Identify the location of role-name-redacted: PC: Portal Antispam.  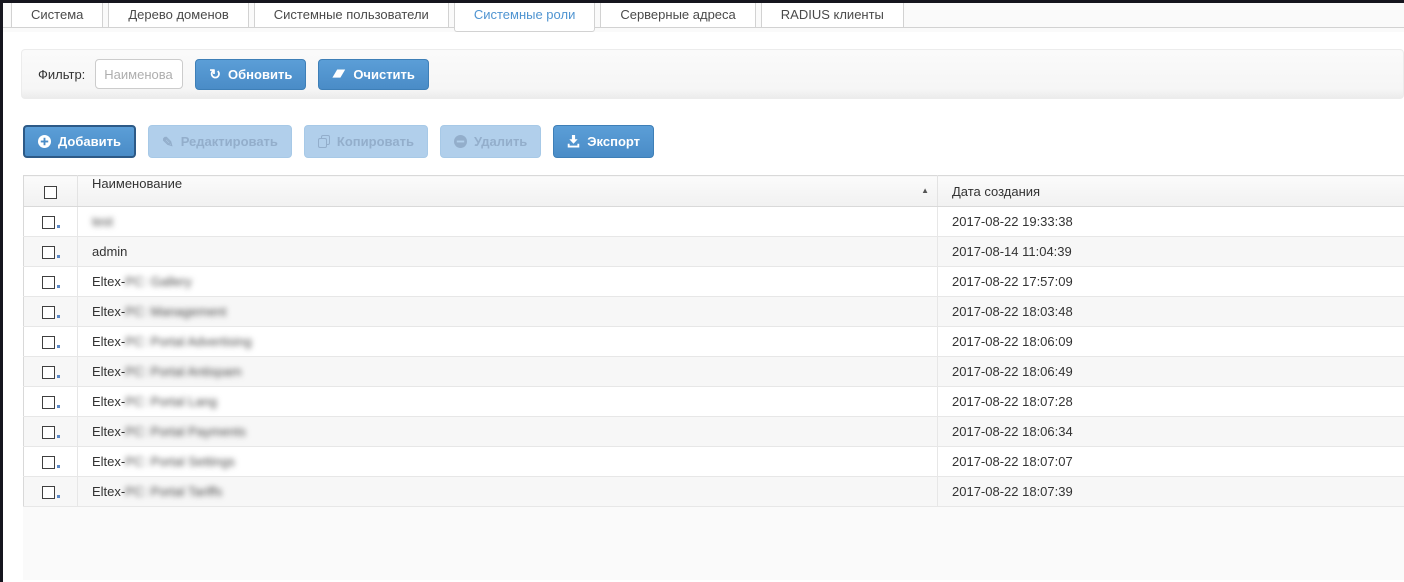
(183, 371).